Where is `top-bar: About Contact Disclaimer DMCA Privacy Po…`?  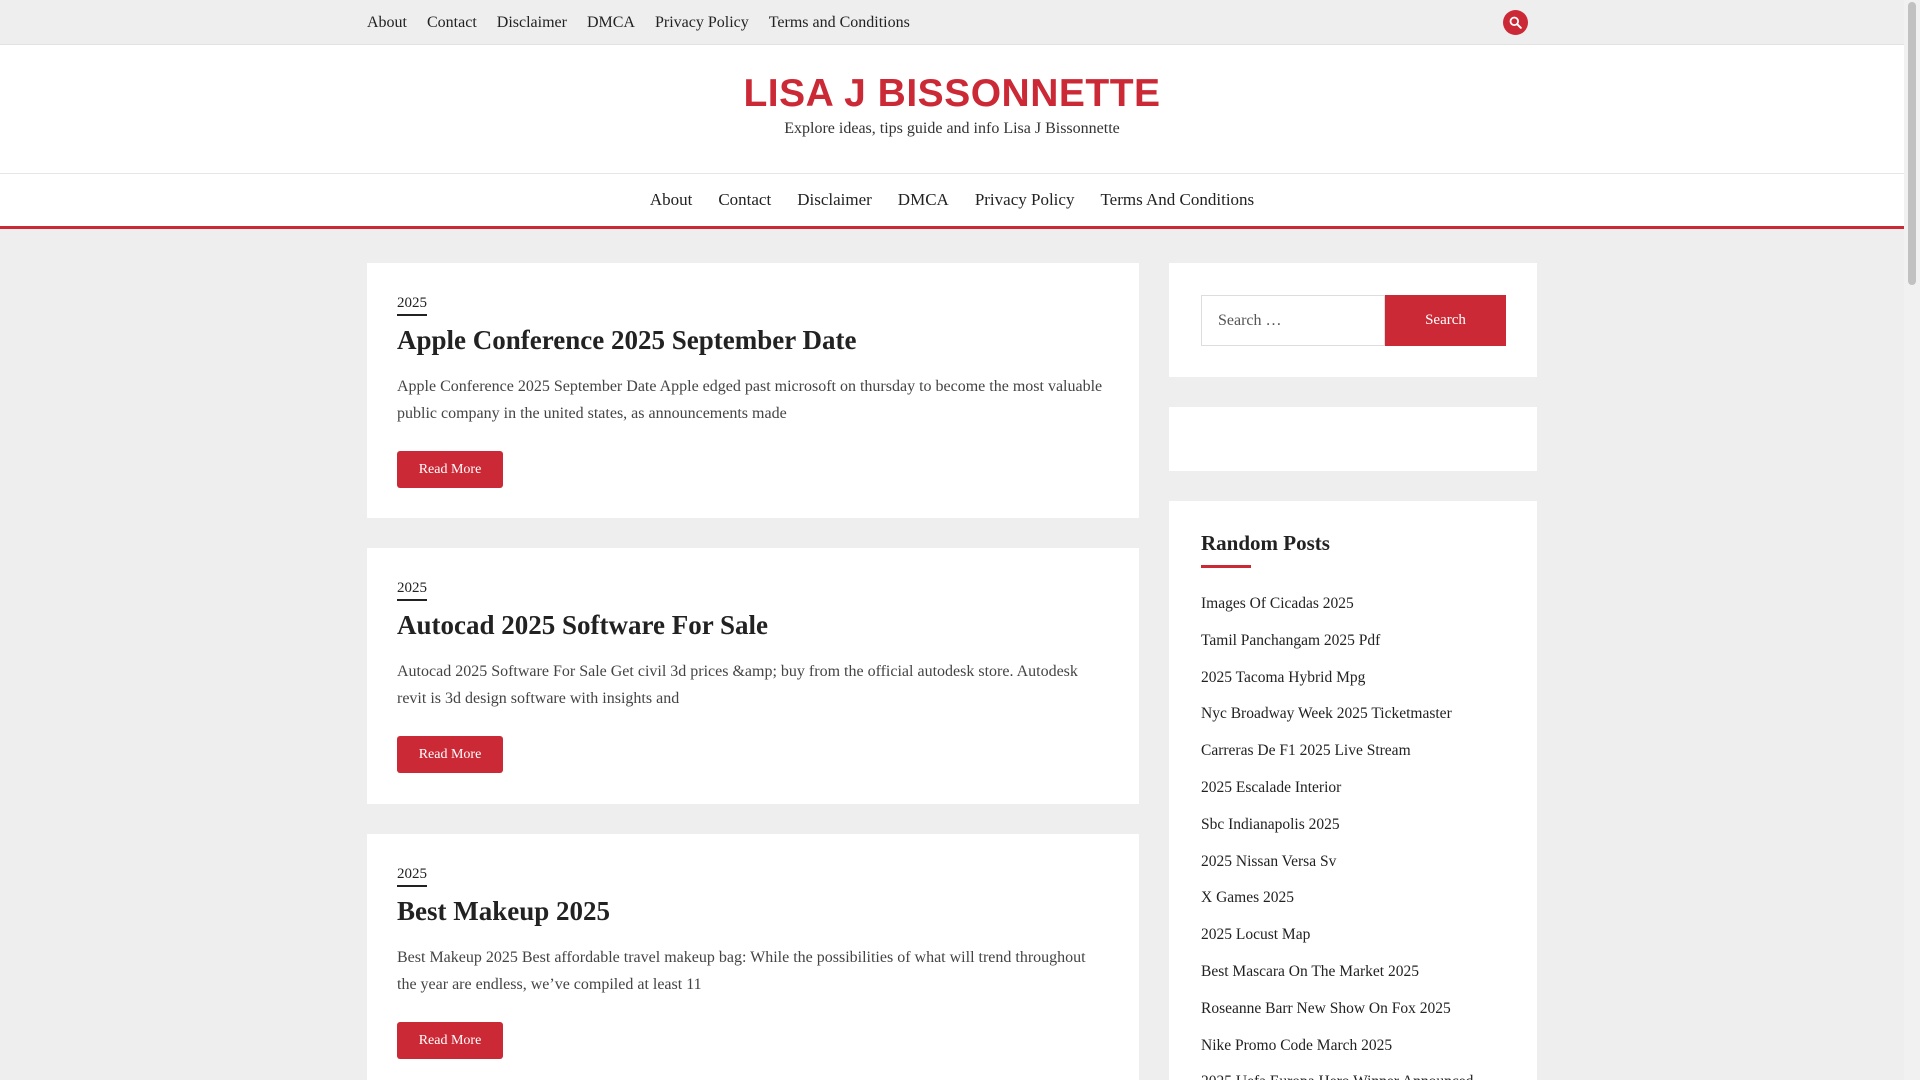
top-bar: About Contact Disclaimer DMCA Privacy Po… is located at coordinates (952, 22).